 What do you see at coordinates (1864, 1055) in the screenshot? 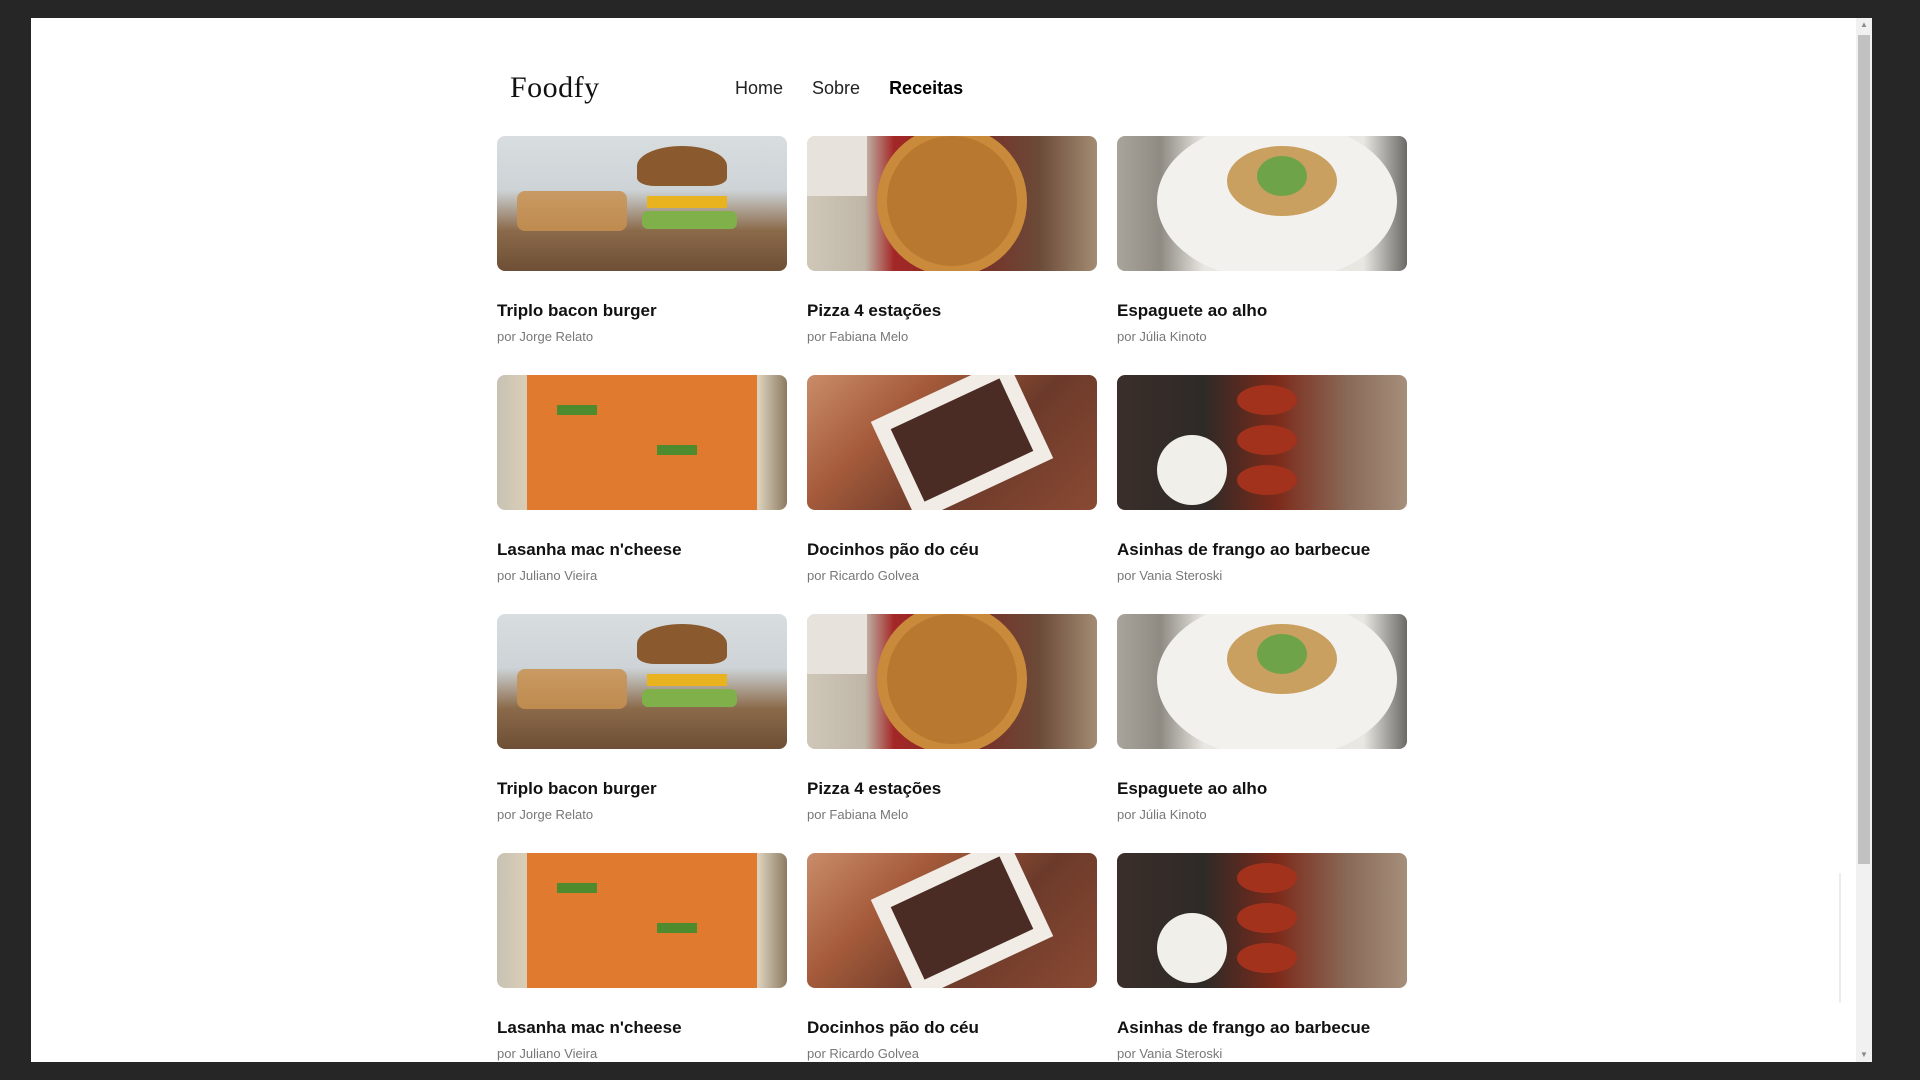
I see `scroll-down-arrow-icon: ▼` at bounding box center [1864, 1055].